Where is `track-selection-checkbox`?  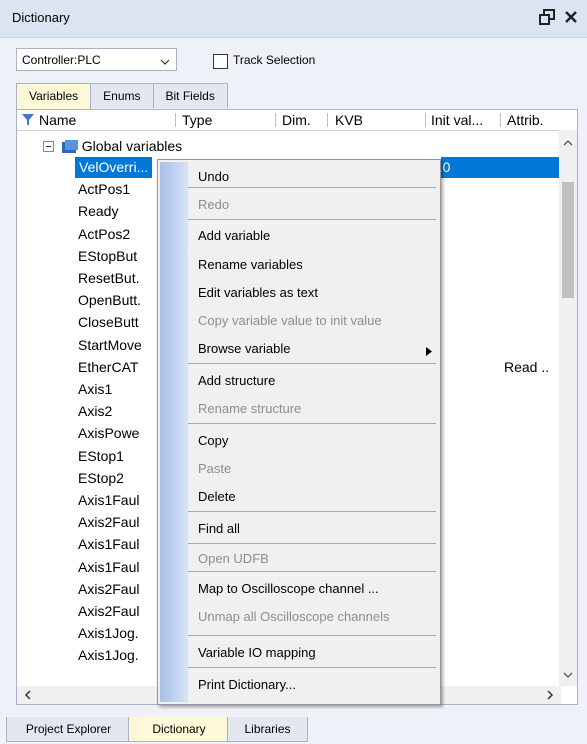
track-selection-checkbox is located at coordinates (220, 61).